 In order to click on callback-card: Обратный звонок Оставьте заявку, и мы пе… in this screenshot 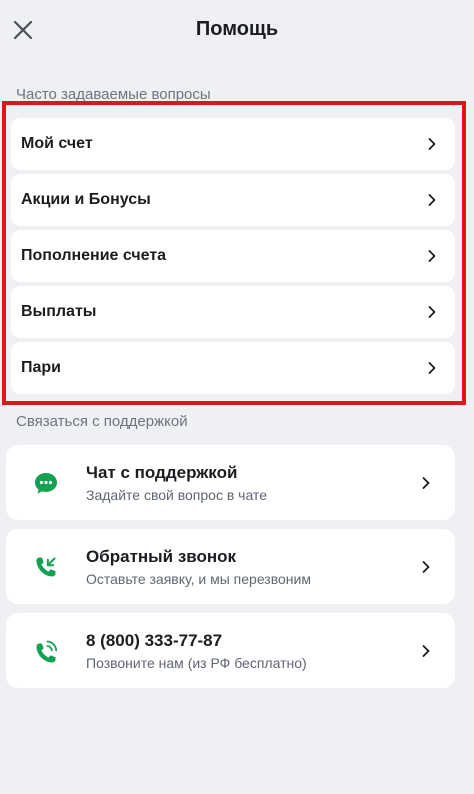, I will do `click(230, 566)`.